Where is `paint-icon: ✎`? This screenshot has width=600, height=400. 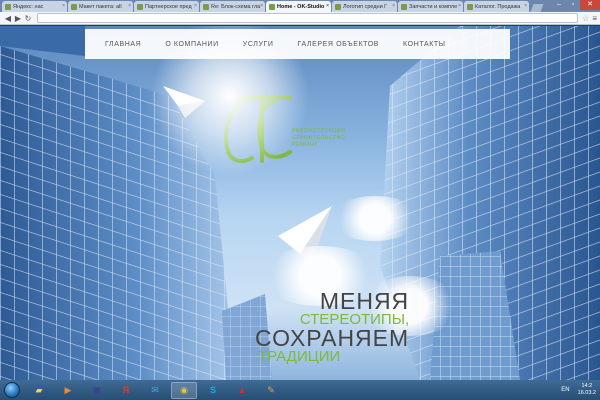 paint-icon: ✎ is located at coordinates (271, 390).